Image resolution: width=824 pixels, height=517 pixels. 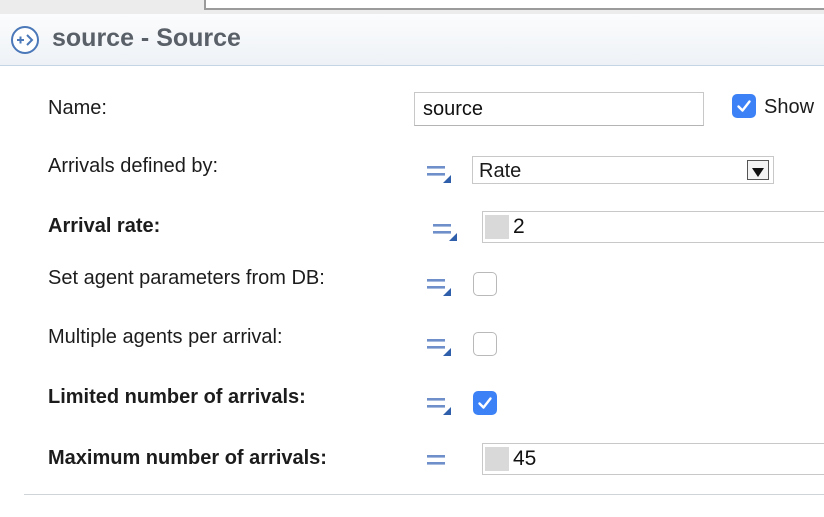 I want to click on editor-tab-edge, so click(x=514, y=5).